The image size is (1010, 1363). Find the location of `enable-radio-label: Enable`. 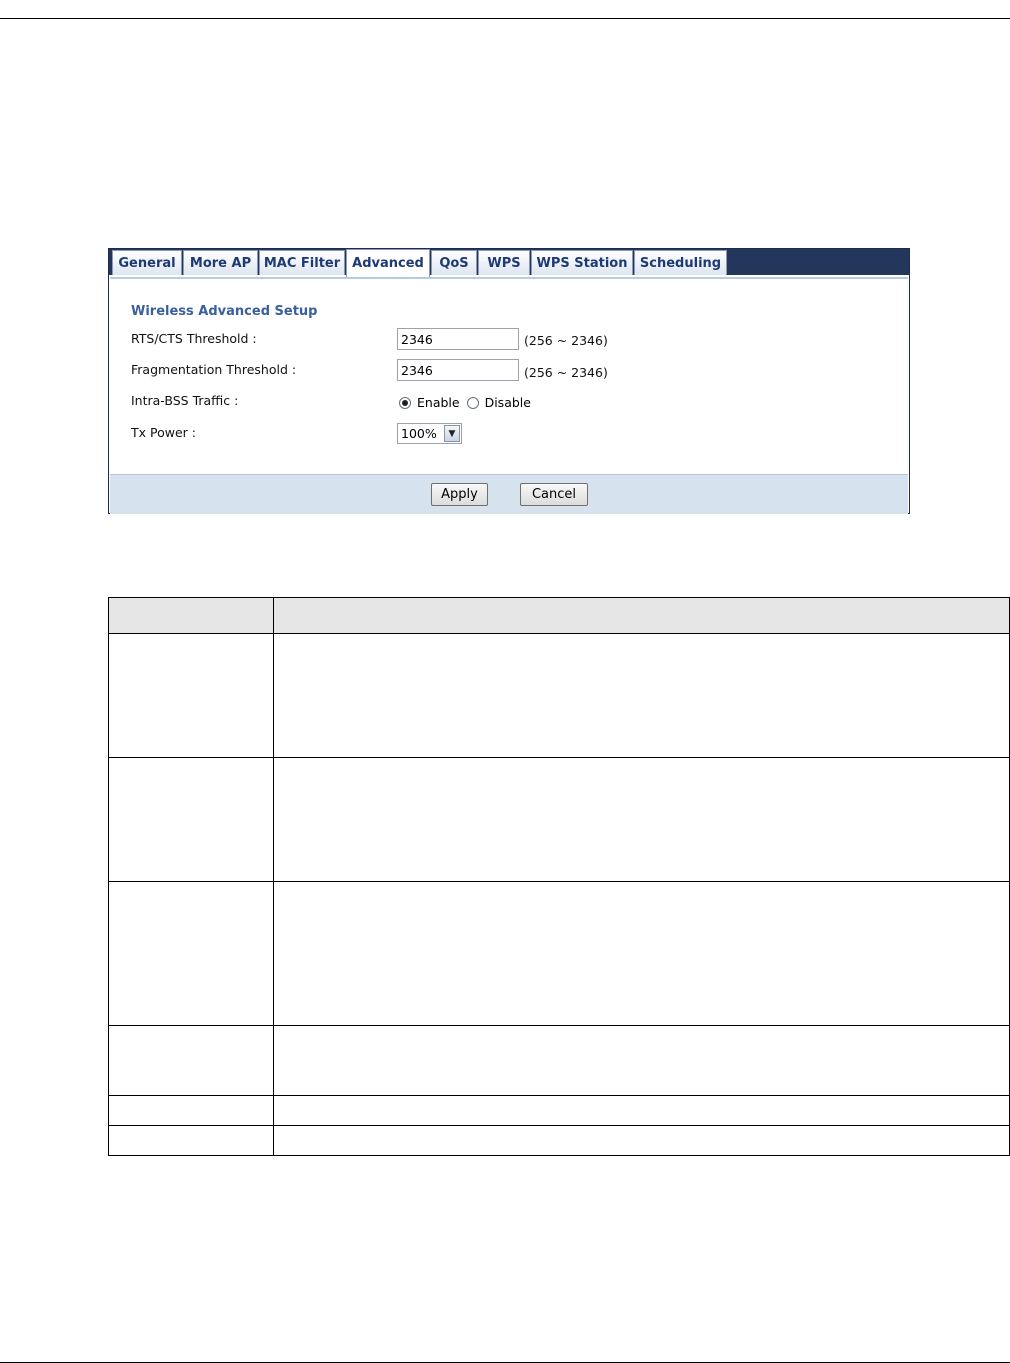

enable-radio-label: Enable is located at coordinates (438, 402).